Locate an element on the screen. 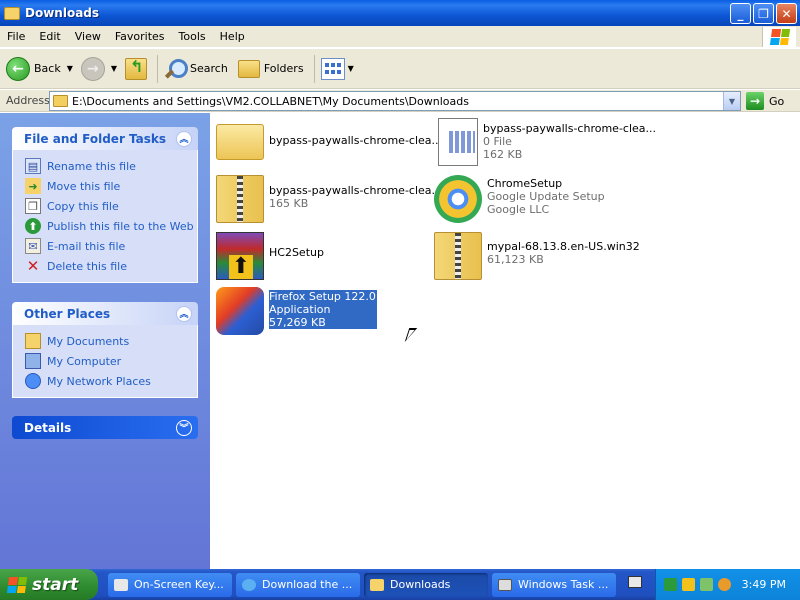  folder-icon is located at coordinates (240, 142).